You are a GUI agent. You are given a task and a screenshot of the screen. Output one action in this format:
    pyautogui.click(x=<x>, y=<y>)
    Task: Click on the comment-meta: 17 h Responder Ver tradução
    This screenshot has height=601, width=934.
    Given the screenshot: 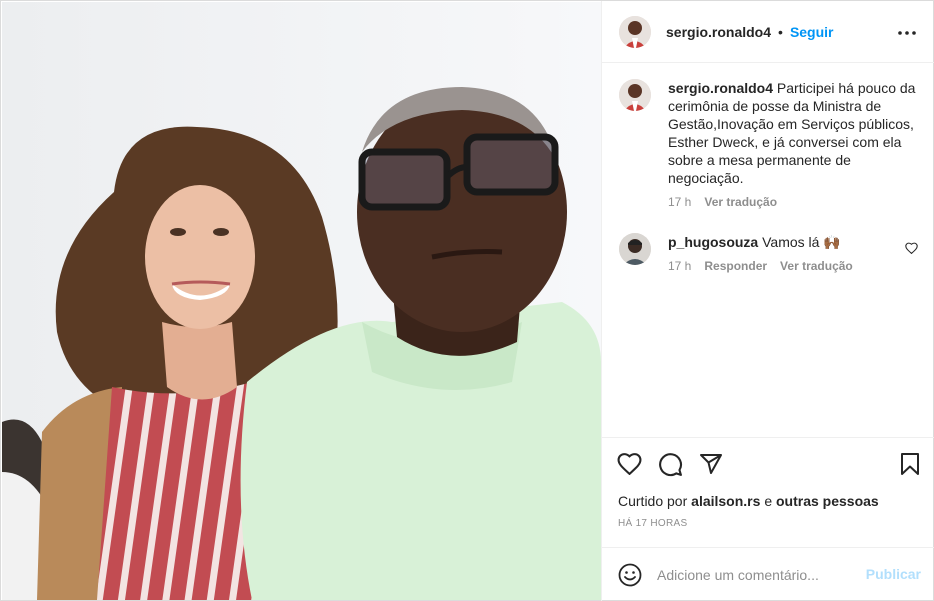 What is the action you would take?
    pyautogui.click(x=793, y=266)
    